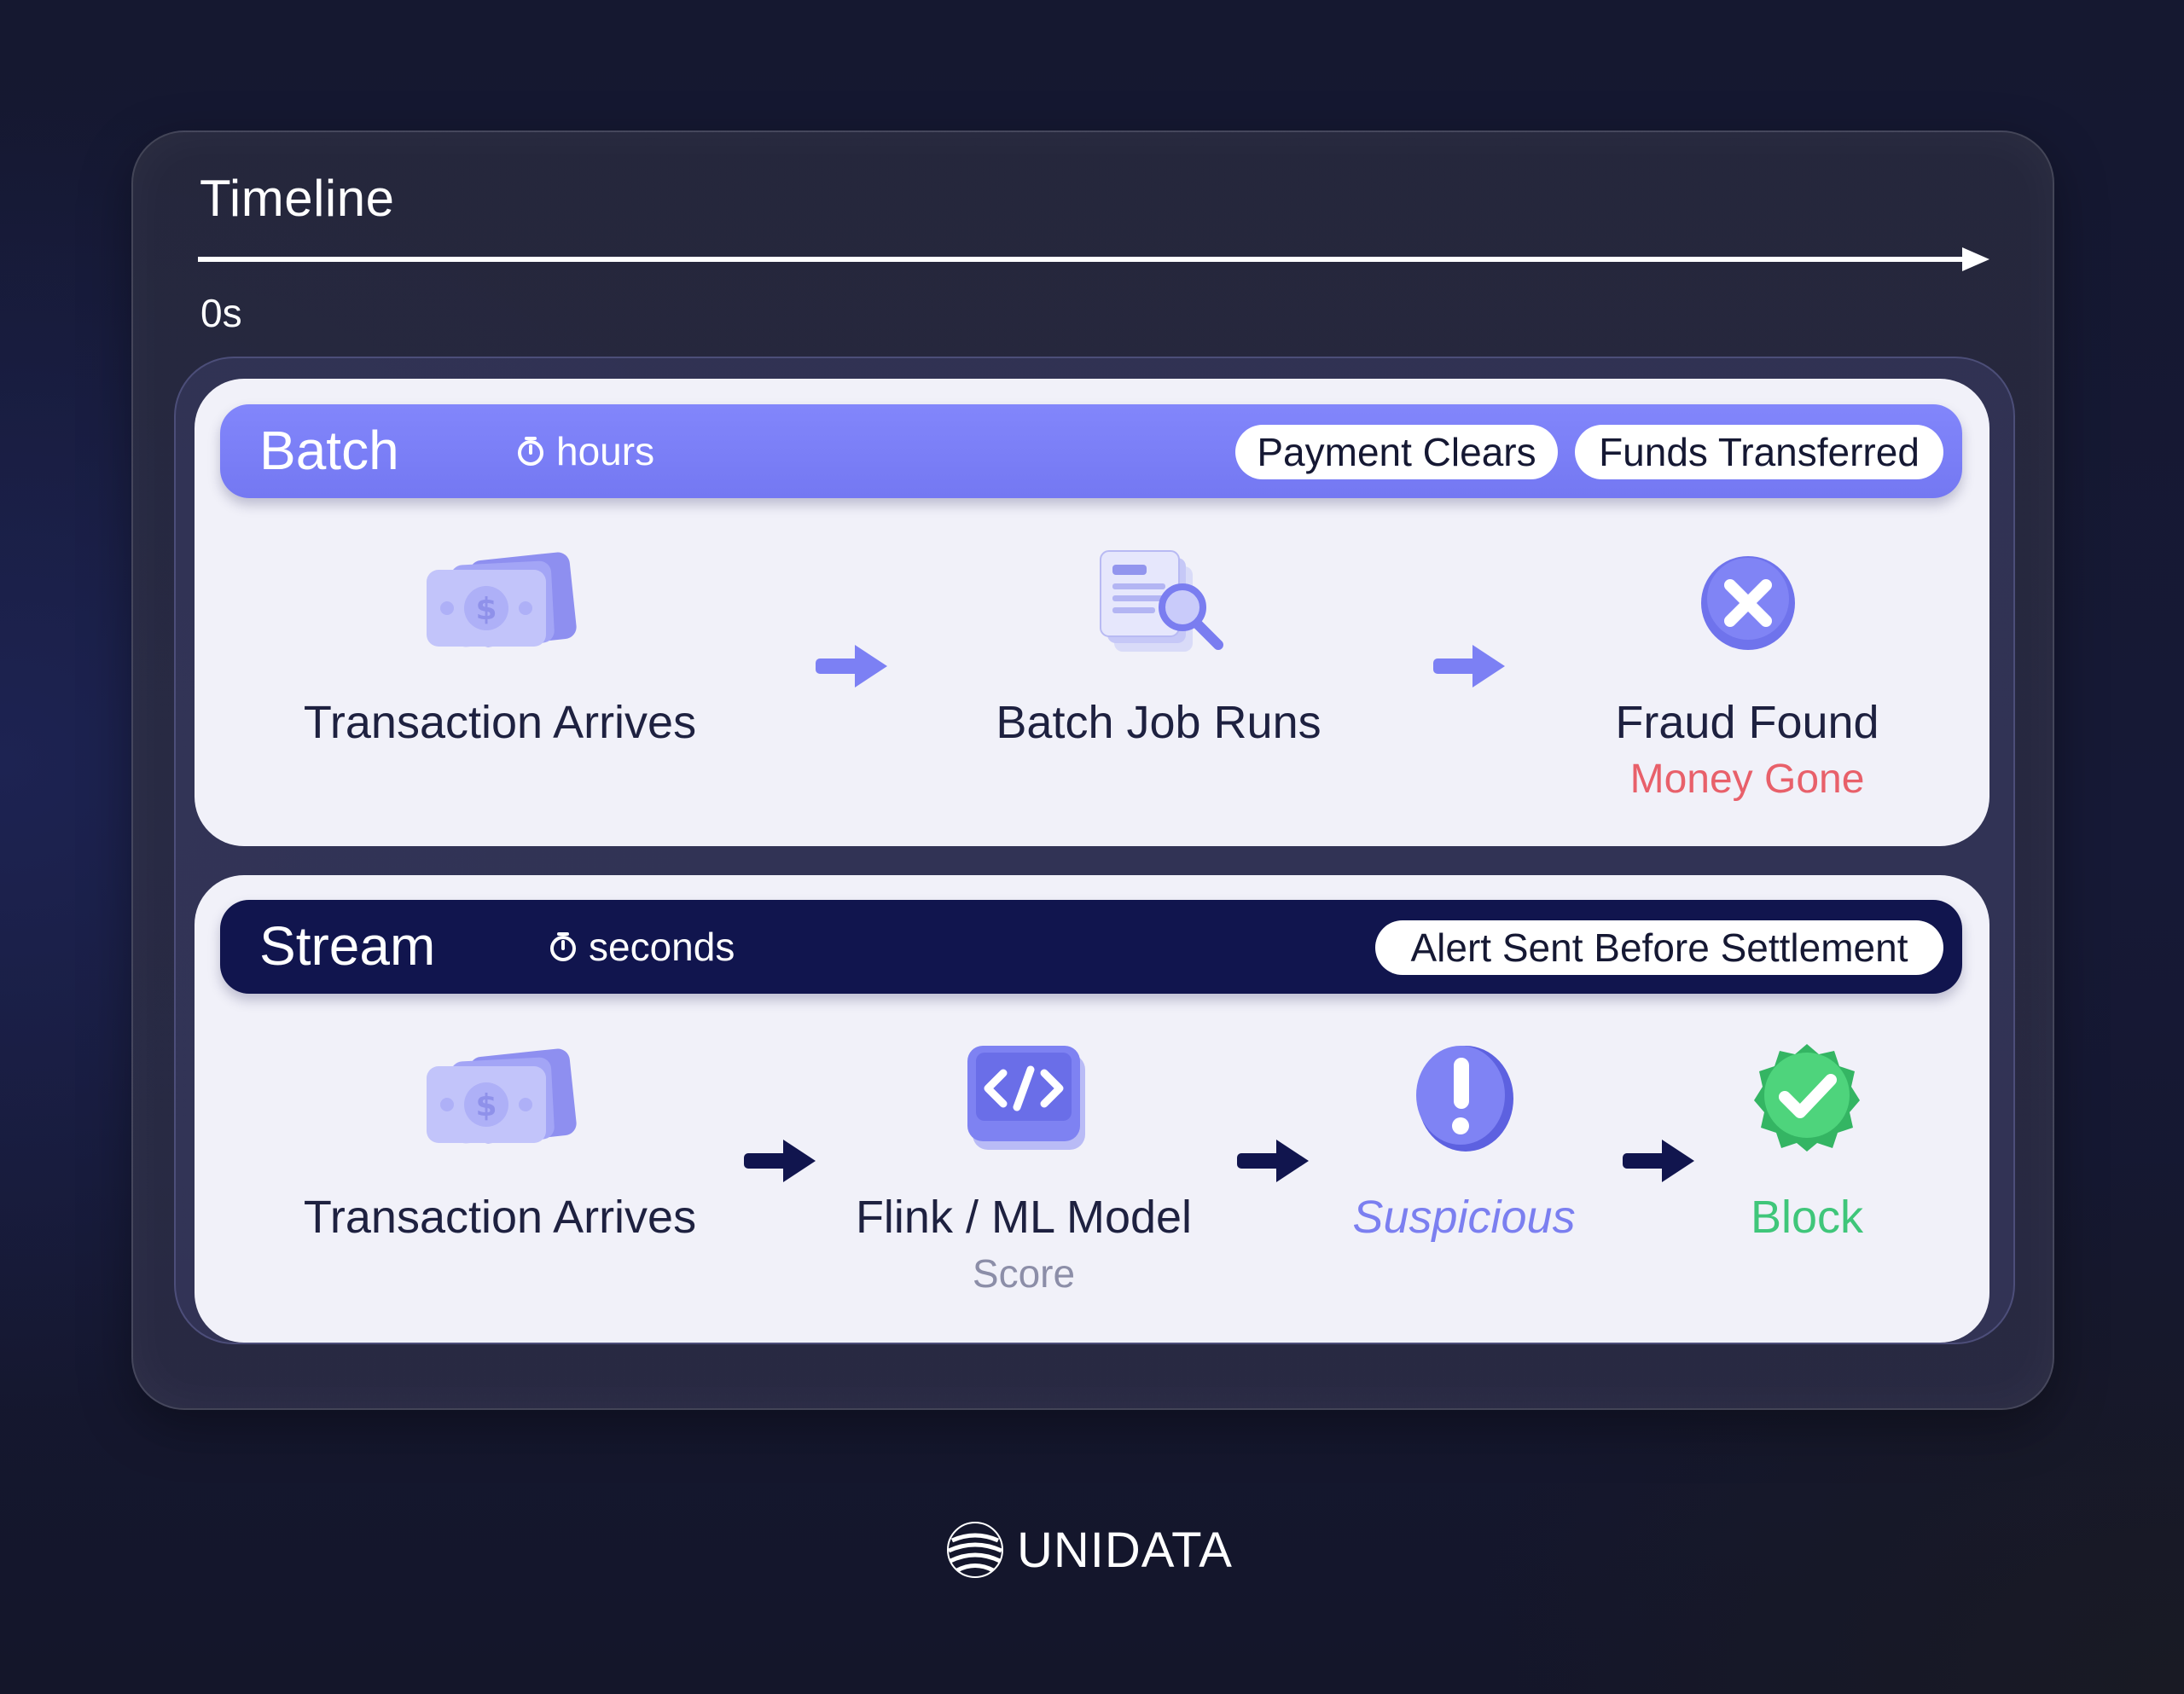 This screenshot has width=2184, height=1694. What do you see at coordinates (297, 198) in the screenshot?
I see `timeline-title: Timeline` at bounding box center [297, 198].